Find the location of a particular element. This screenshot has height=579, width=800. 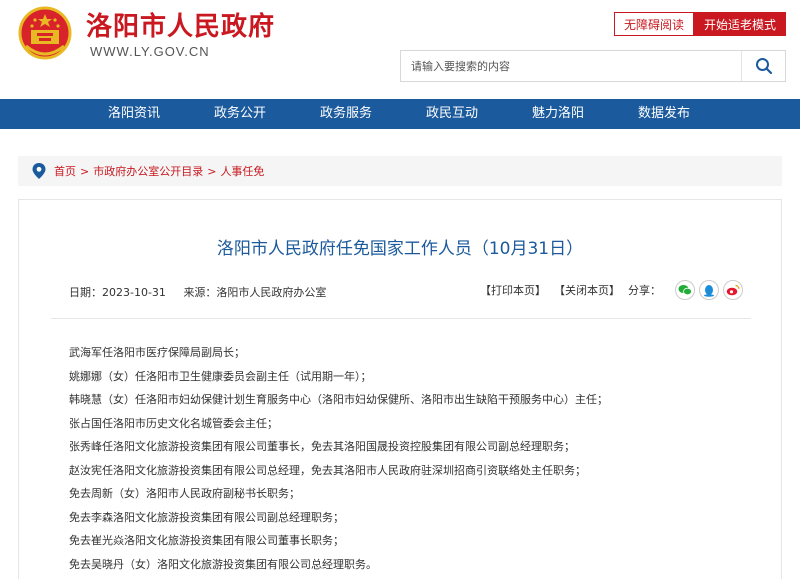

qq-icon is located at coordinates (709, 290).